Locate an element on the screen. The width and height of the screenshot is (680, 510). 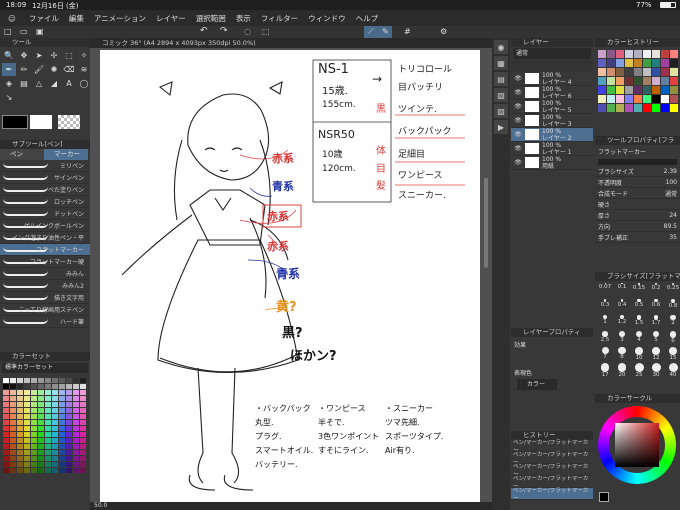
menu-animation: アニメーション is located at coordinates (120, 18).